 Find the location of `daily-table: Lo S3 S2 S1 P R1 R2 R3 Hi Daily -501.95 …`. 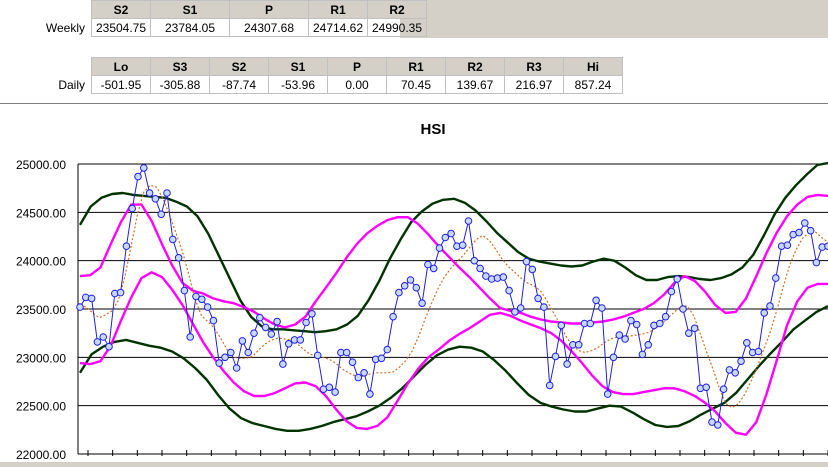

daily-table: Lo S3 S2 S1 P R1 R2 R3 Hi Daily -501.95 … is located at coordinates (311, 75).